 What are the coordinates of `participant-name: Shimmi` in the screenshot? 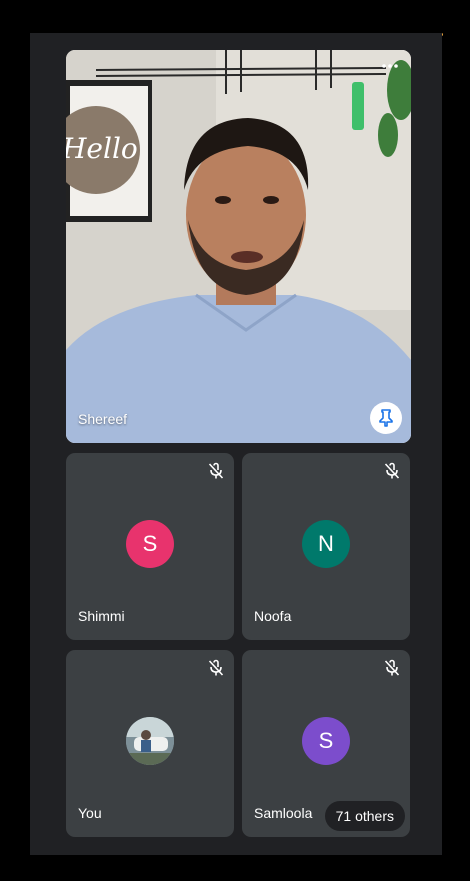 It's located at (101, 616).